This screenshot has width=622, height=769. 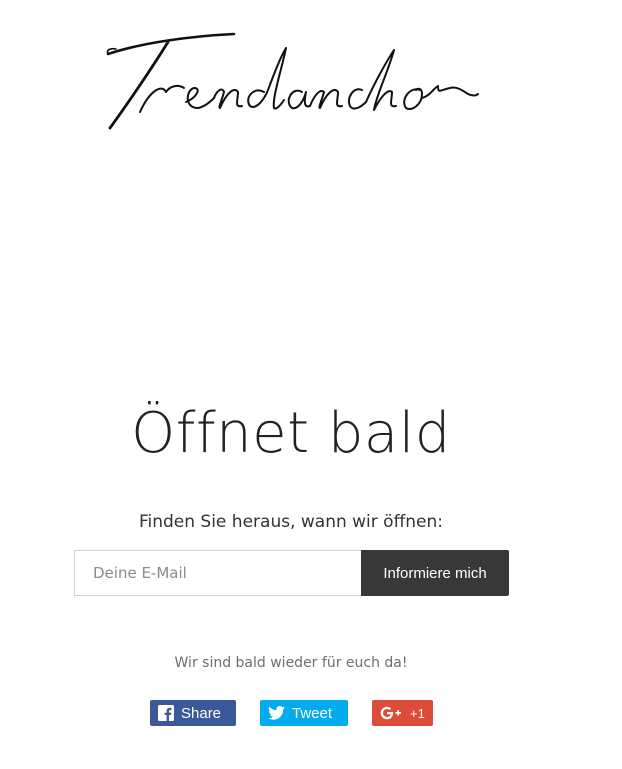 I want to click on email-input, so click(x=217, y=573).